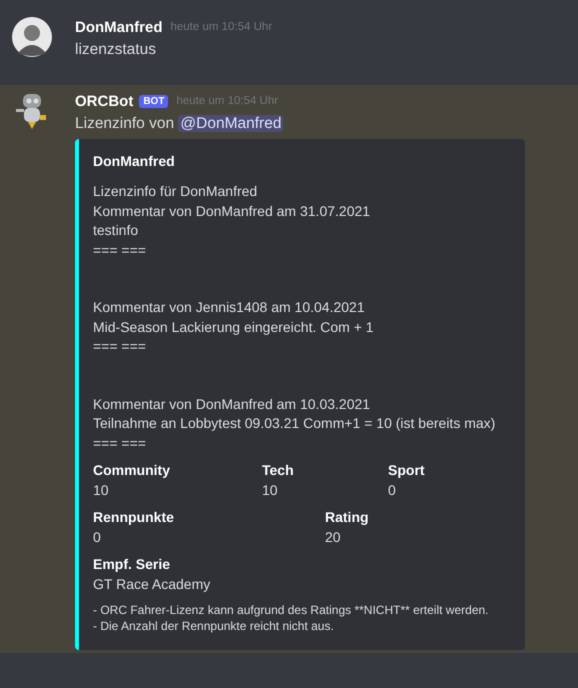 This screenshot has height=688, width=578. What do you see at coordinates (294, 423) in the screenshot?
I see `description-line: Teilnahme an Lobbytest 09.03.21 Comm+1 = 10 (ist bereits max)` at bounding box center [294, 423].